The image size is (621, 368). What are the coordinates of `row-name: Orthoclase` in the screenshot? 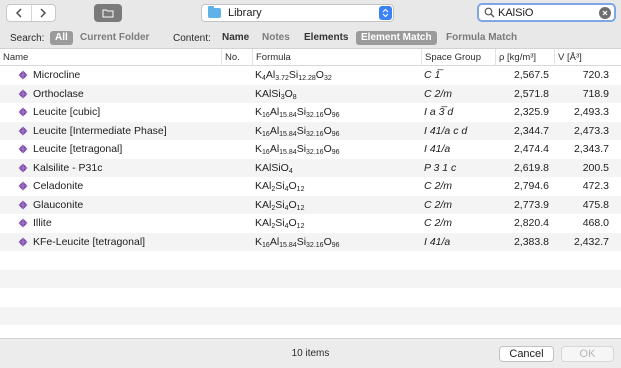 It's located at (58, 93).